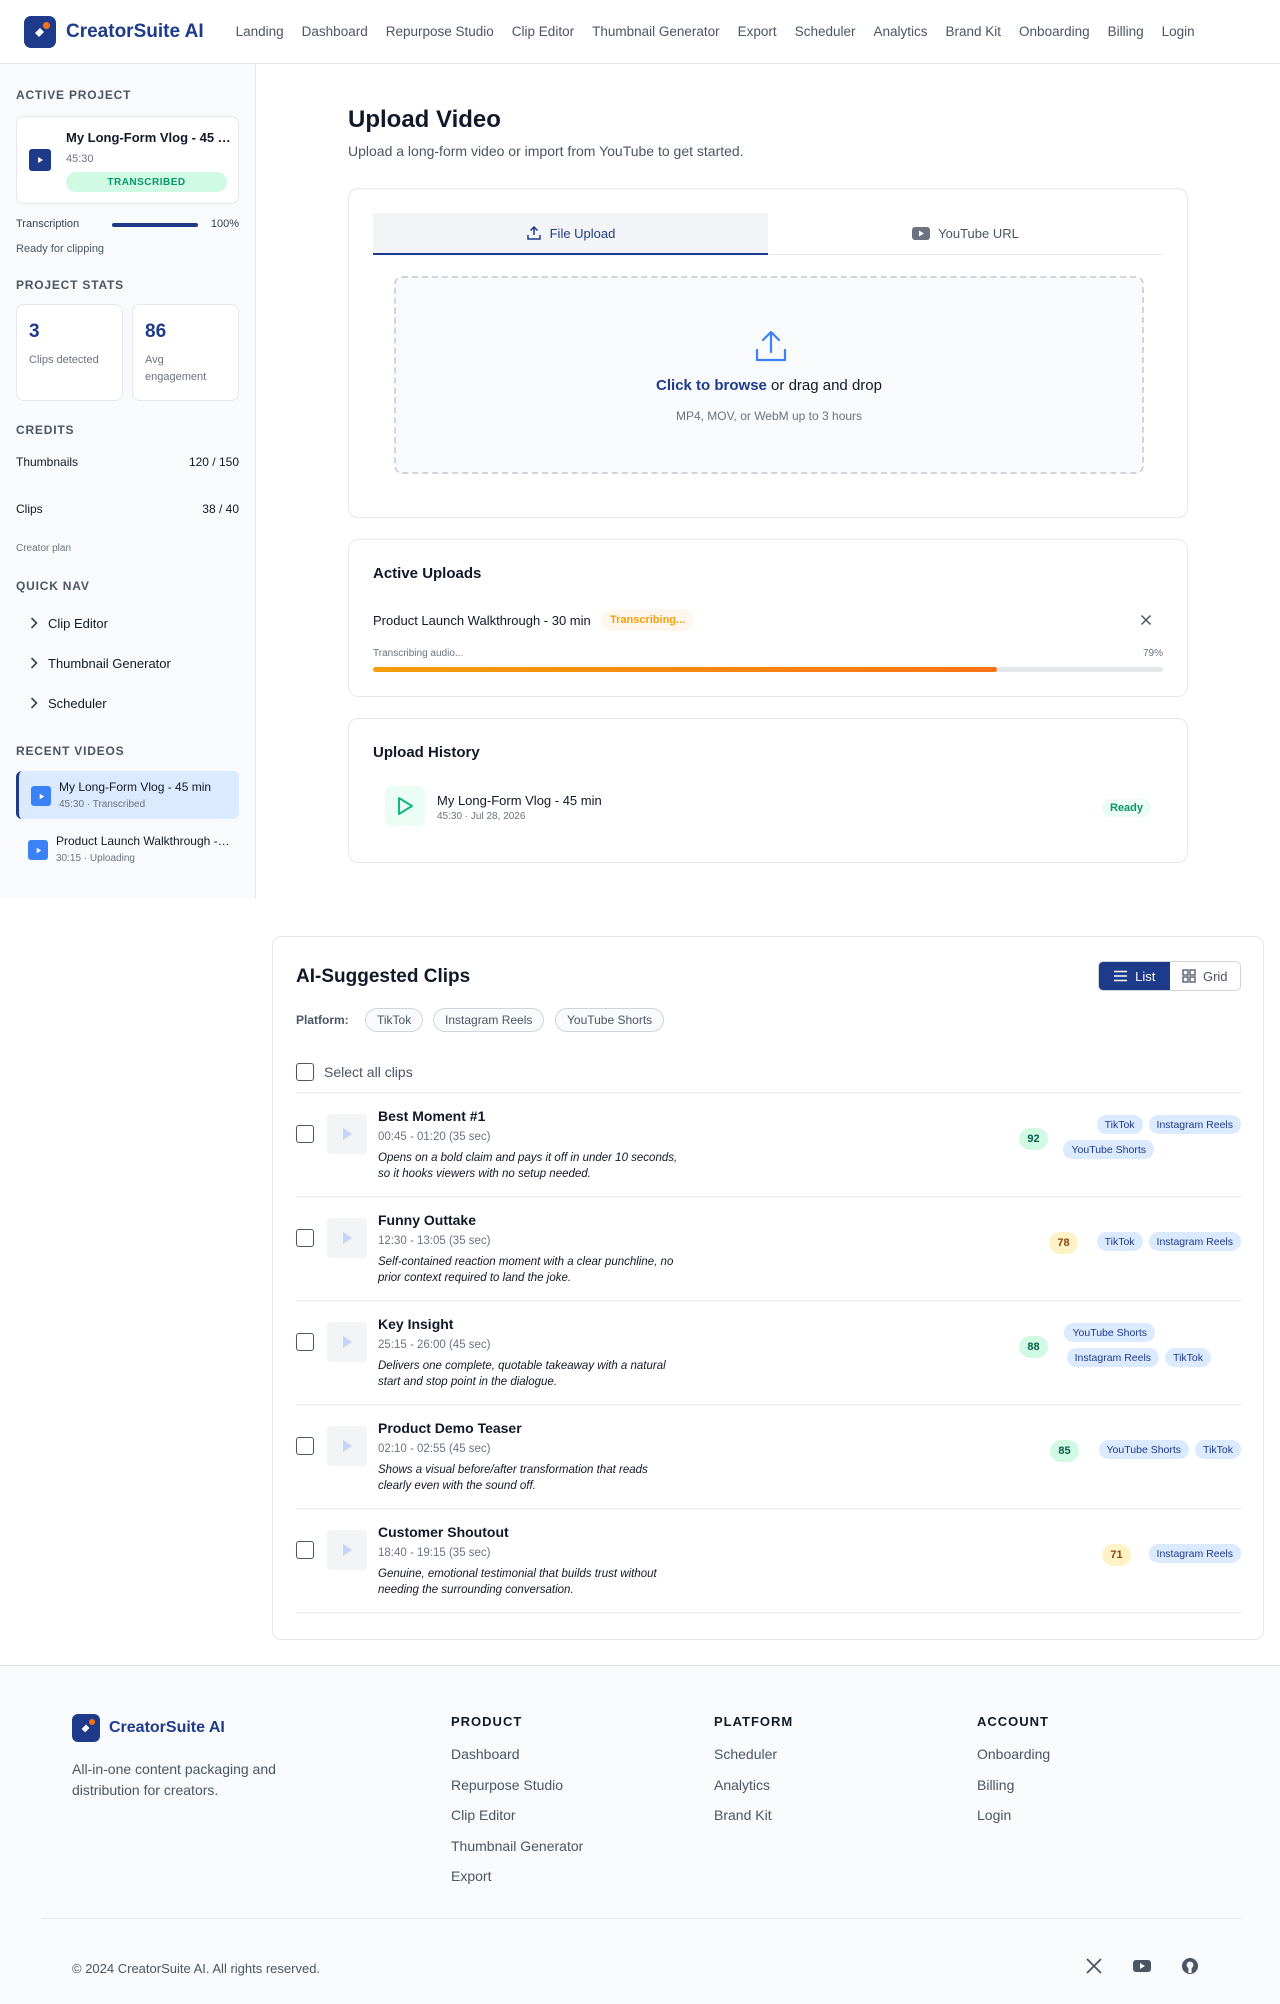  What do you see at coordinates (434, 1345) in the screenshot?
I see `clip-time: 25:15 - 26:00 (45 sec)` at bounding box center [434, 1345].